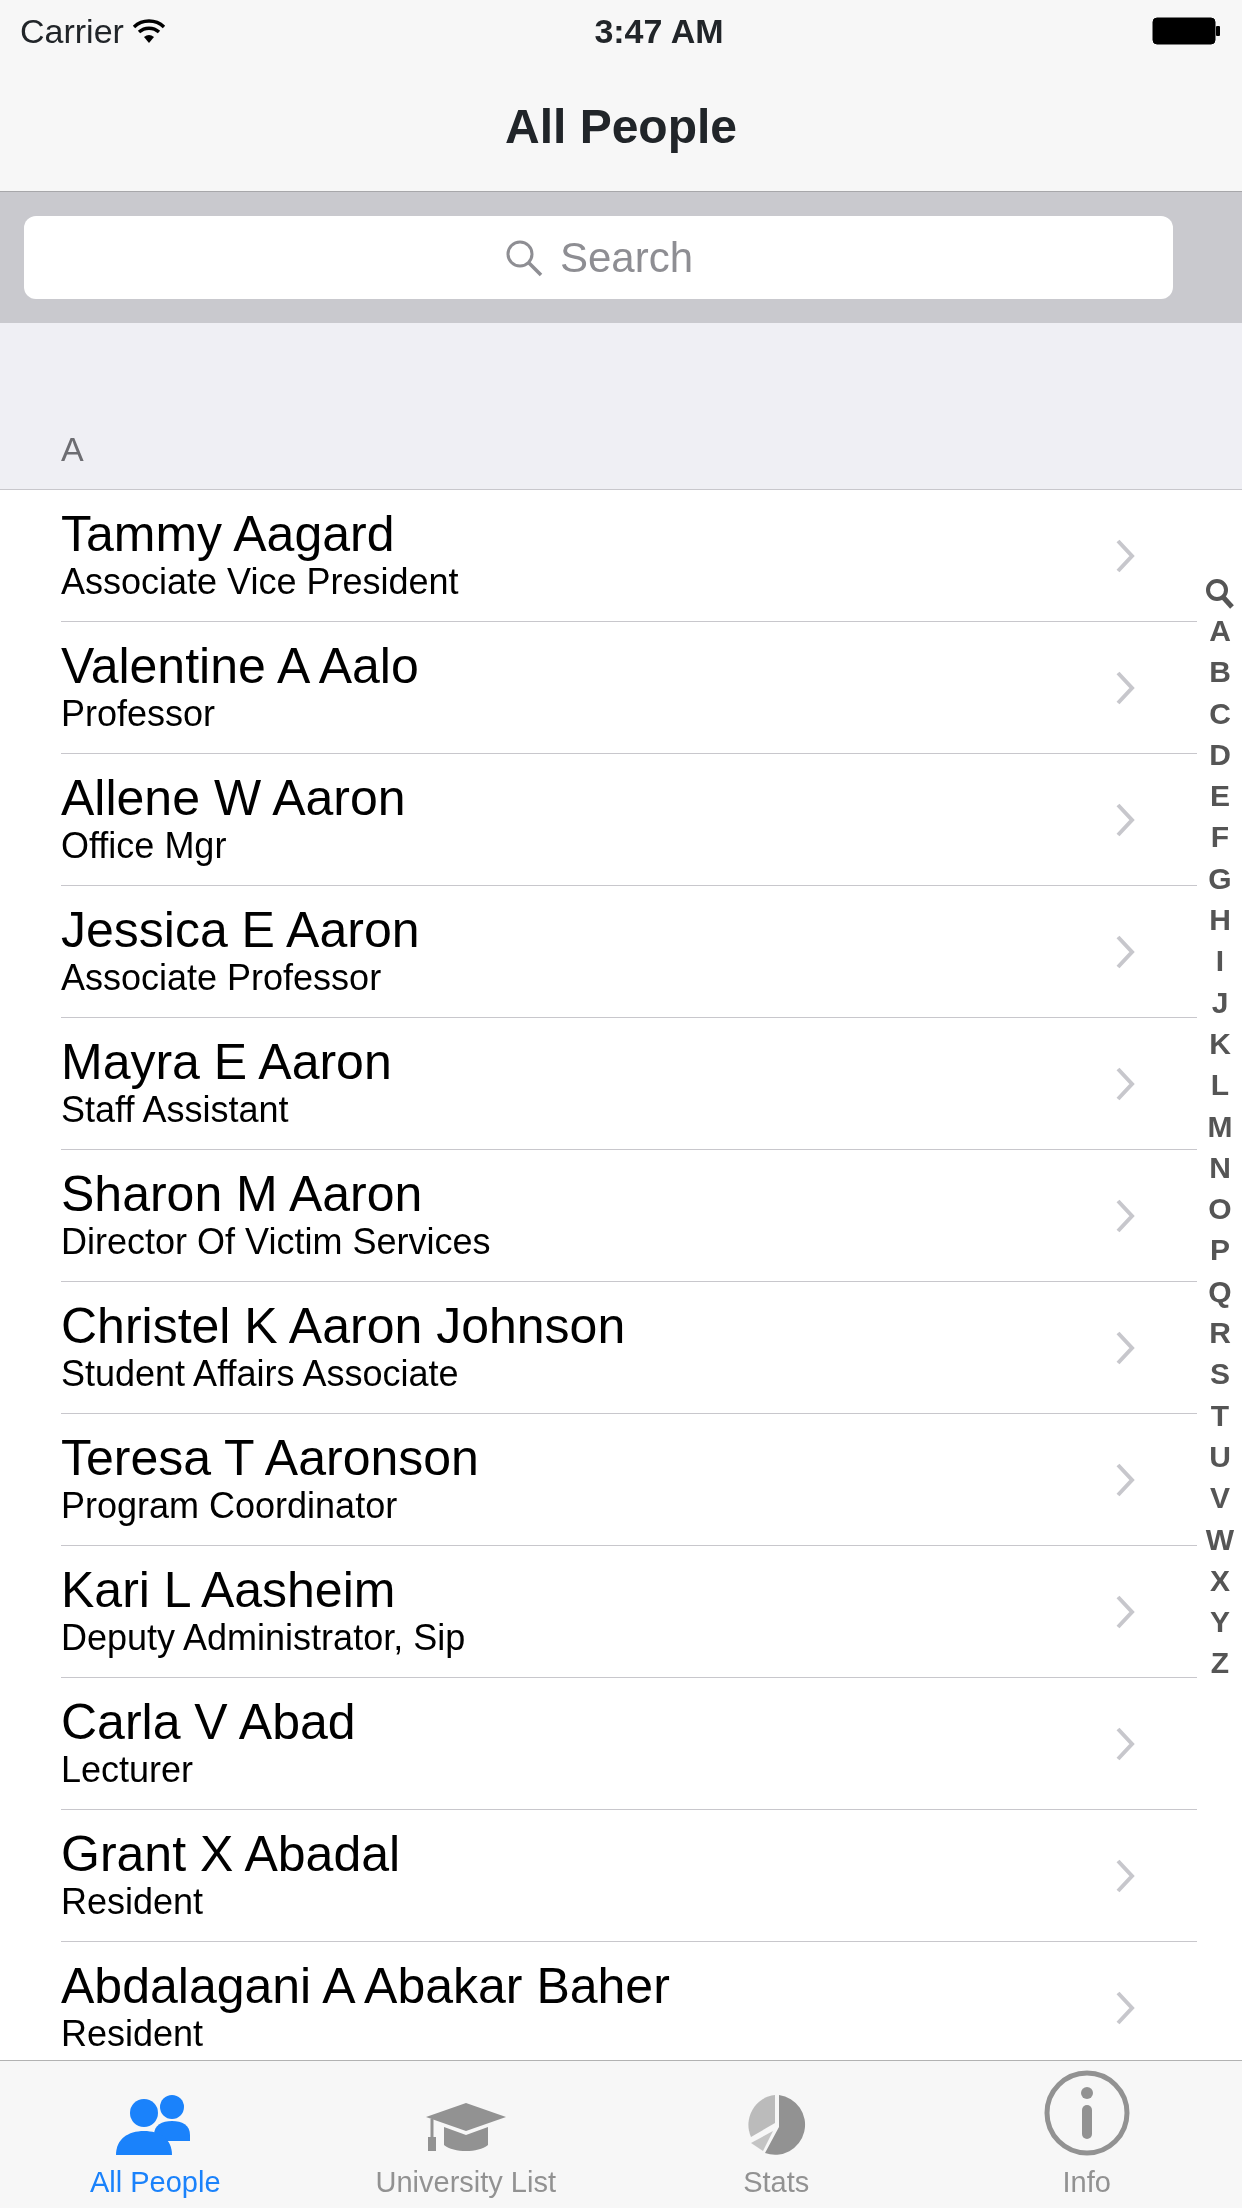 This screenshot has width=1242, height=2208. Describe the element at coordinates (1220, 1415) in the screenshot. I see `index-letter: T` at that location.